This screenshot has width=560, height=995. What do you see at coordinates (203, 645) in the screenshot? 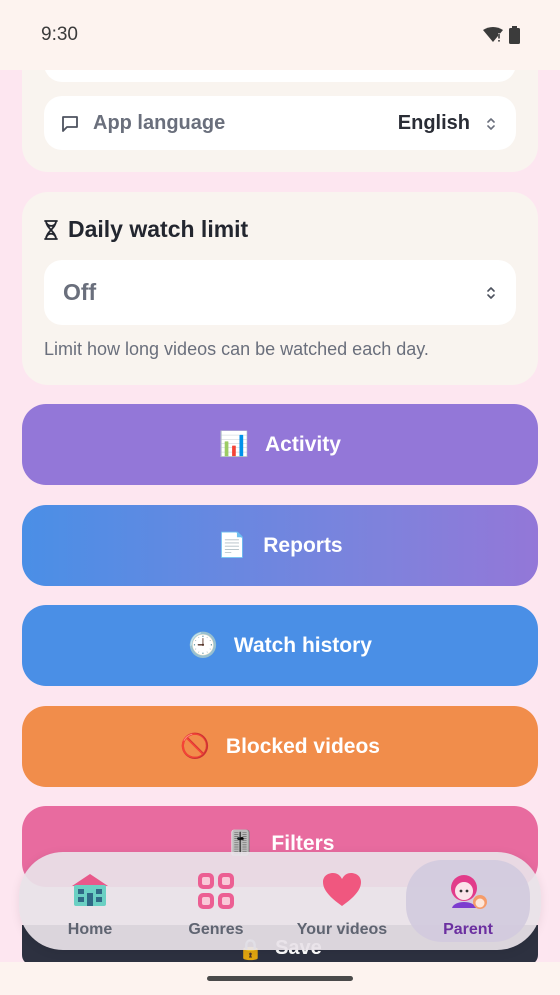
I see `clock-icon: 🕘` at bounding box center [203, 645].